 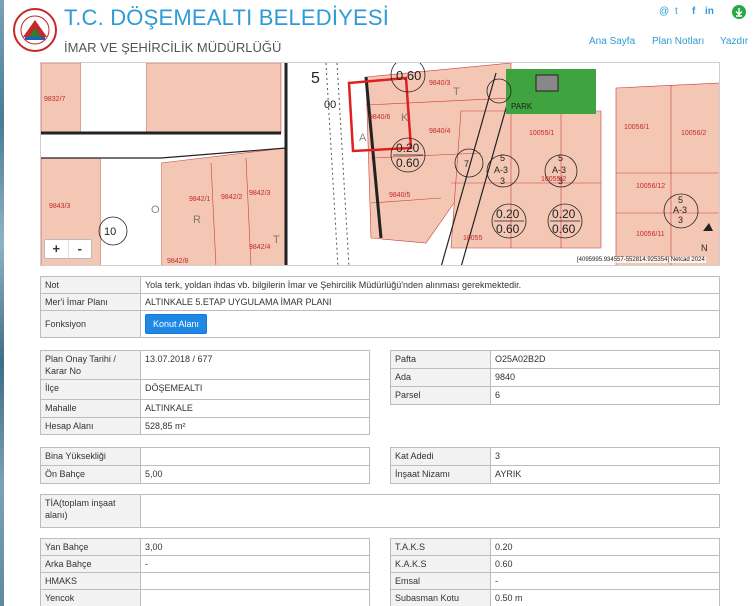 I want to click on neighborhood-label: Mahalle, so click(x=90, y=408).